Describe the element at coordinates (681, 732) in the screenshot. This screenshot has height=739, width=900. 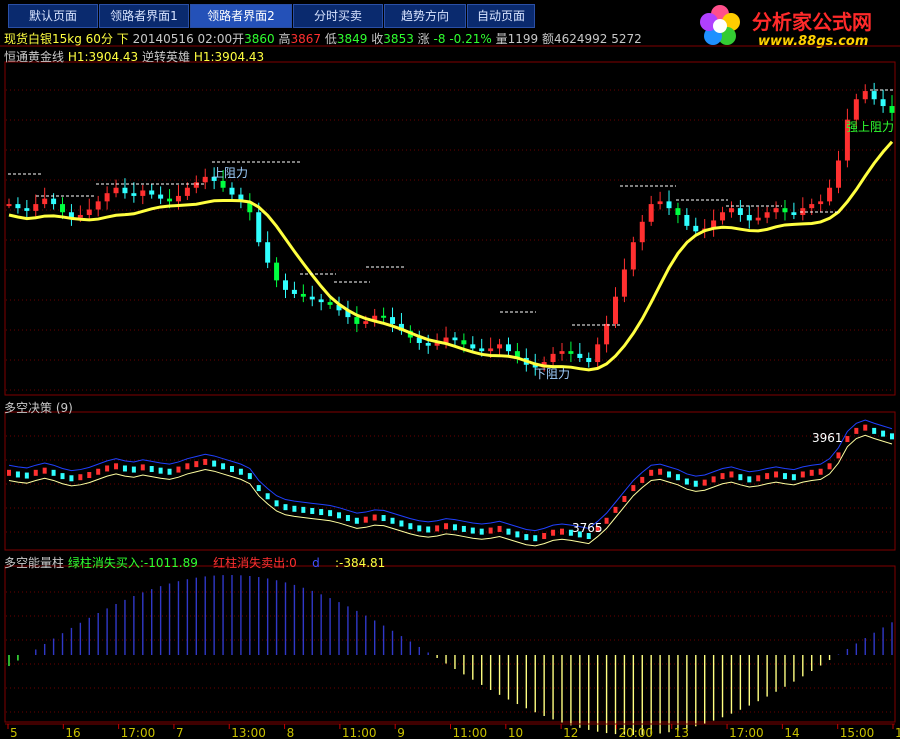
I see `time-tick-label: 13` at that location.